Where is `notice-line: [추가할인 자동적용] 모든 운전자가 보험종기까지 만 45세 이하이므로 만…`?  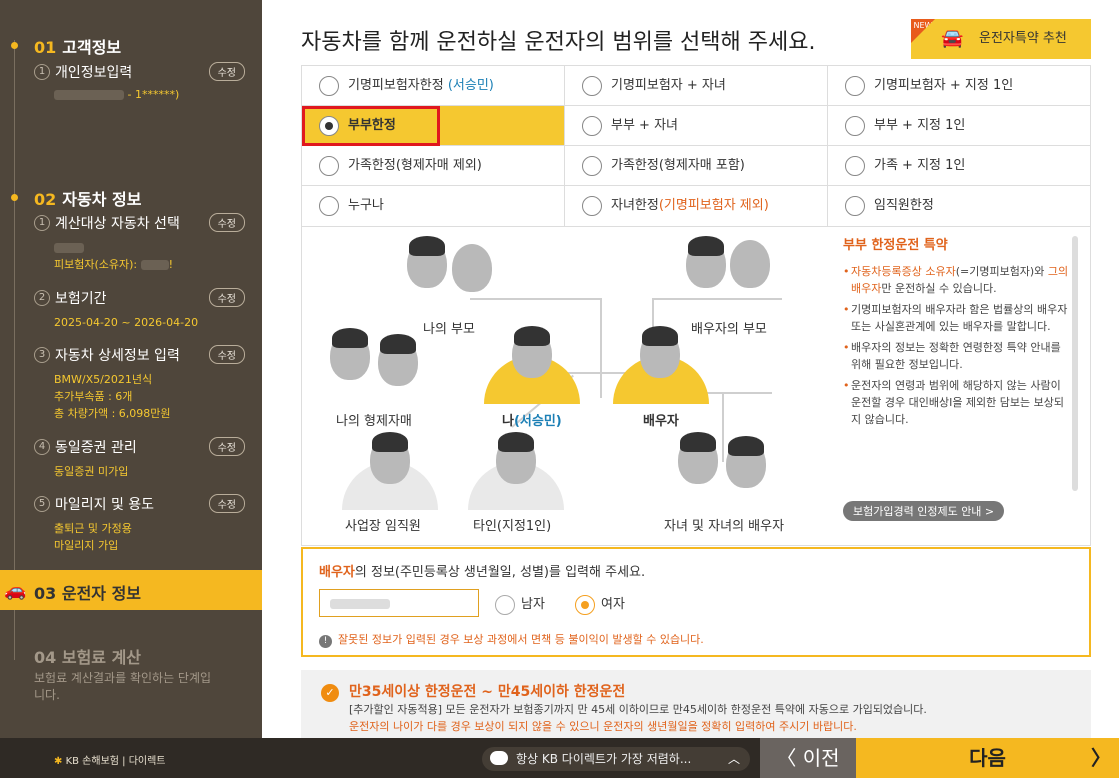
notice-line: [추가할인 자동적용] 모든 운전자가 보험종기까지 만 45세 이하이므로 만… is located at coordinates (638, 709).